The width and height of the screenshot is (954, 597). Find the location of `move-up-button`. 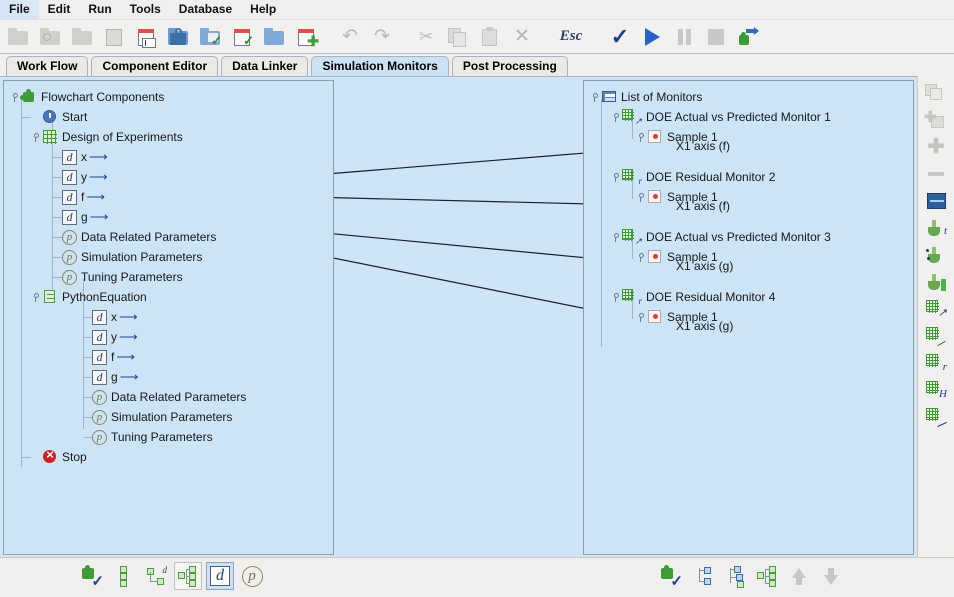

move-up-button is located at coordinates (799, 576).